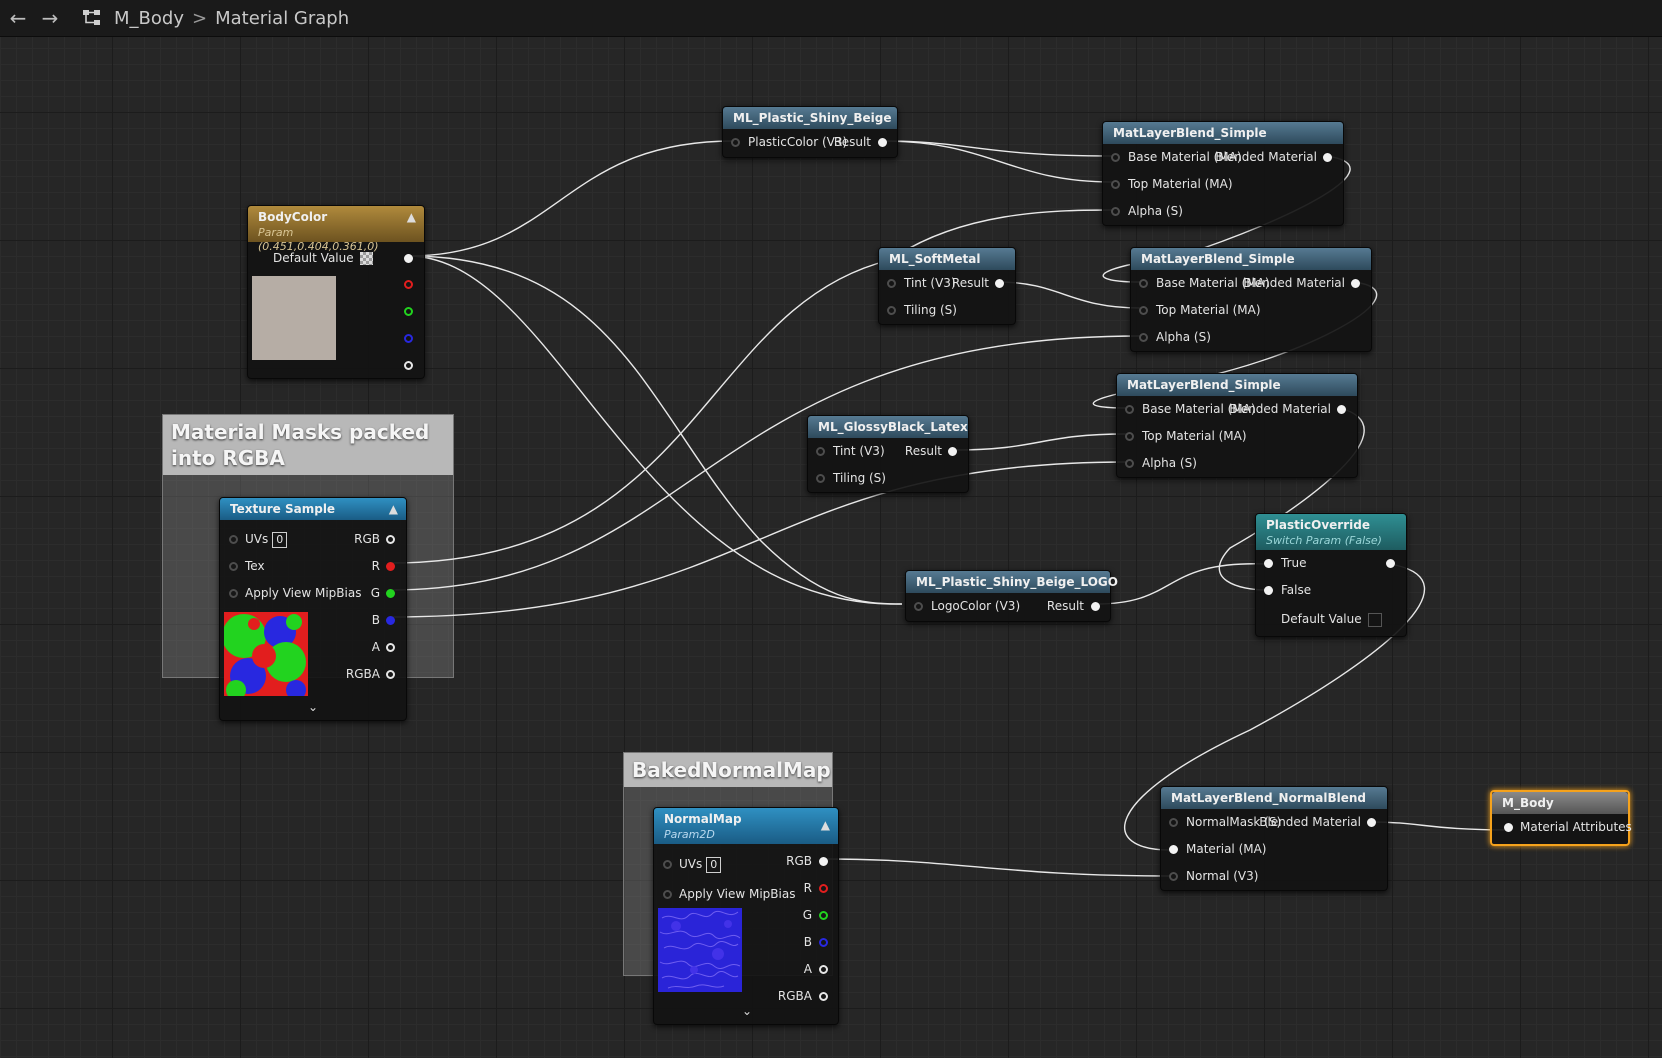 The height and width of the screenshot is (1058, 1662). Describe the element at coordinates (1331, 532) in the screenshot. I see `node-header: PlasticOverride Switch Param (False)` at that location.